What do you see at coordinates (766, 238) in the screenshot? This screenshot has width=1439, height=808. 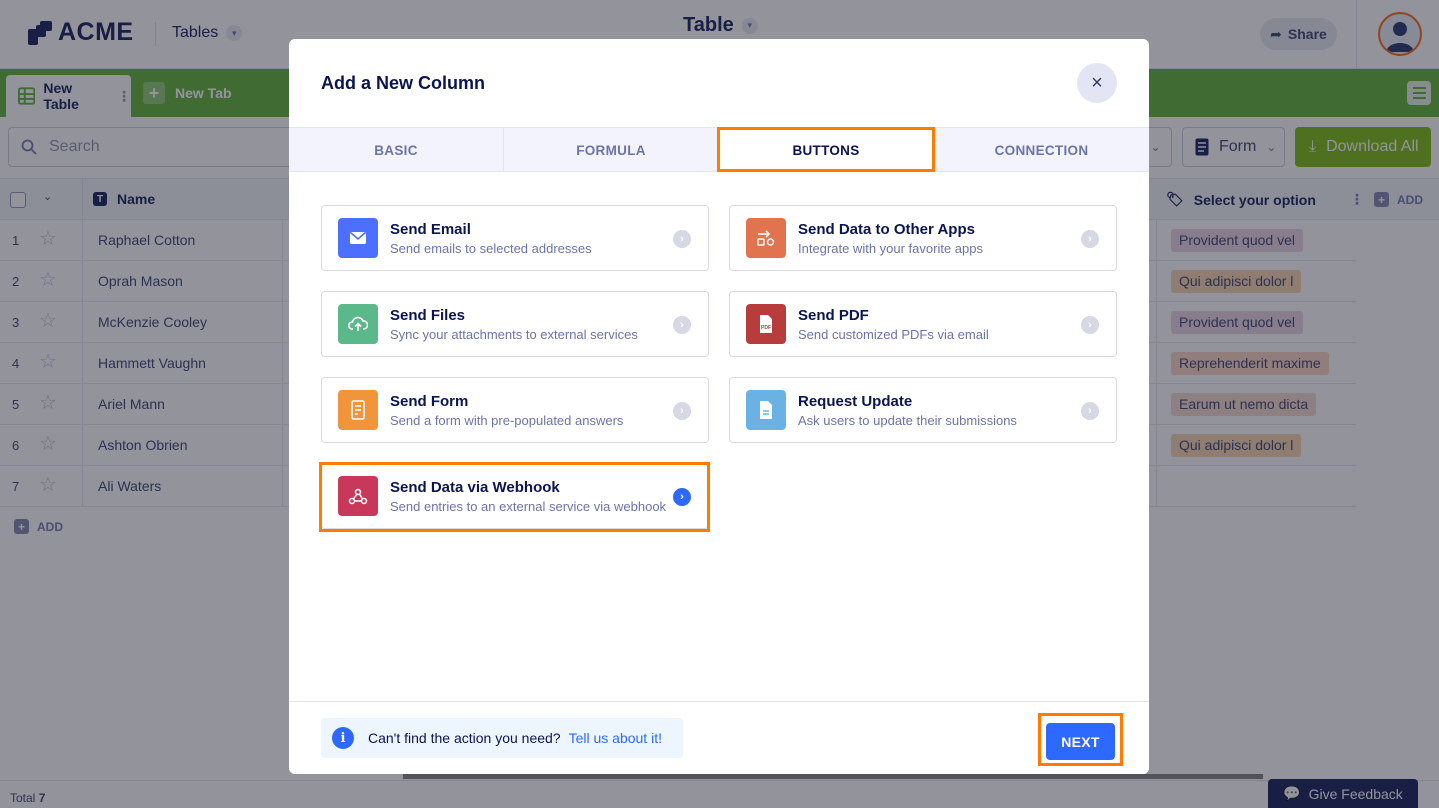 I see `apps-icon` at bounding box center [766, 238].